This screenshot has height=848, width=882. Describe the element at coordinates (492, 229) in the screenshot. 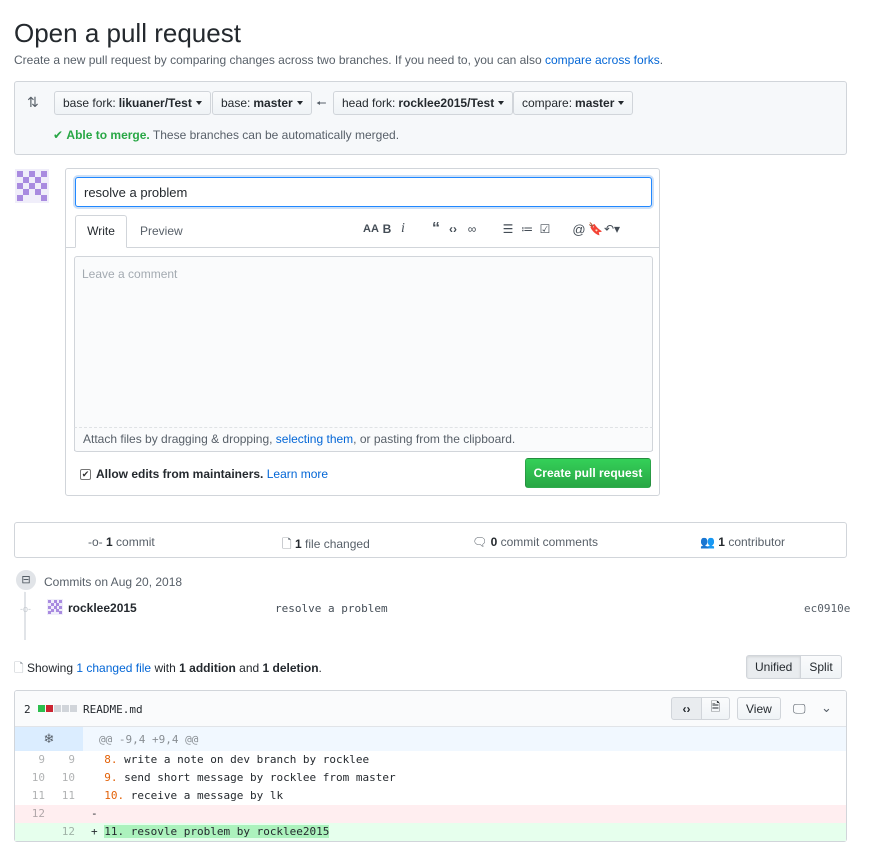

I see `markdown-toolbar: AA B i “ ‹› ∞ ☰ ≔ ☑ @ 🔖 ↶▾` at that location.